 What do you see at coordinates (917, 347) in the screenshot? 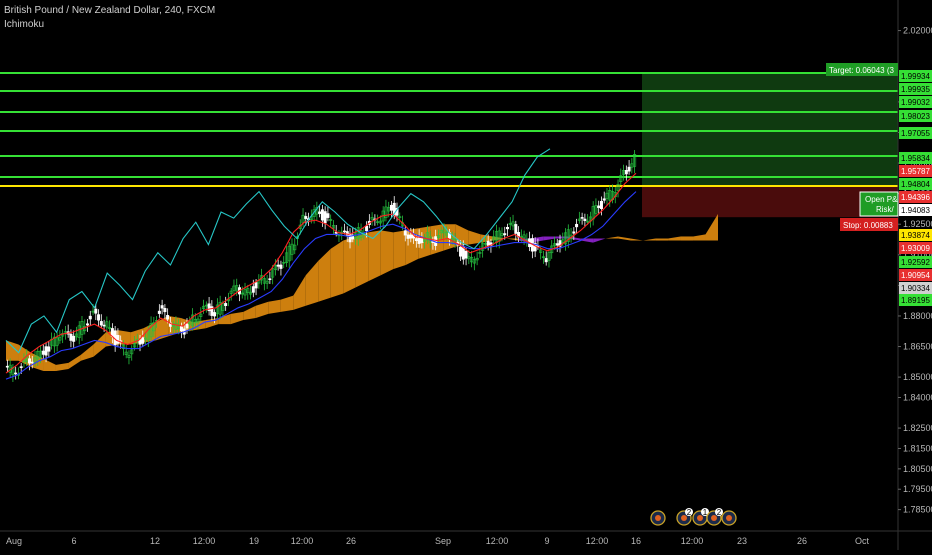
I see `price-tick-label: 1.86500` at bounding box center [917, 347].